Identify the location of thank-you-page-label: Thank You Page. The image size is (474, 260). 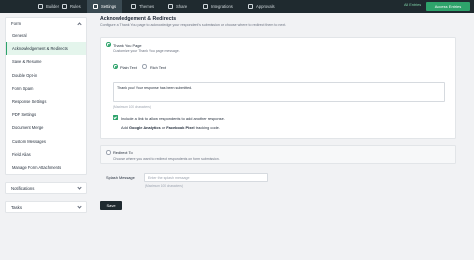
(127, 45).